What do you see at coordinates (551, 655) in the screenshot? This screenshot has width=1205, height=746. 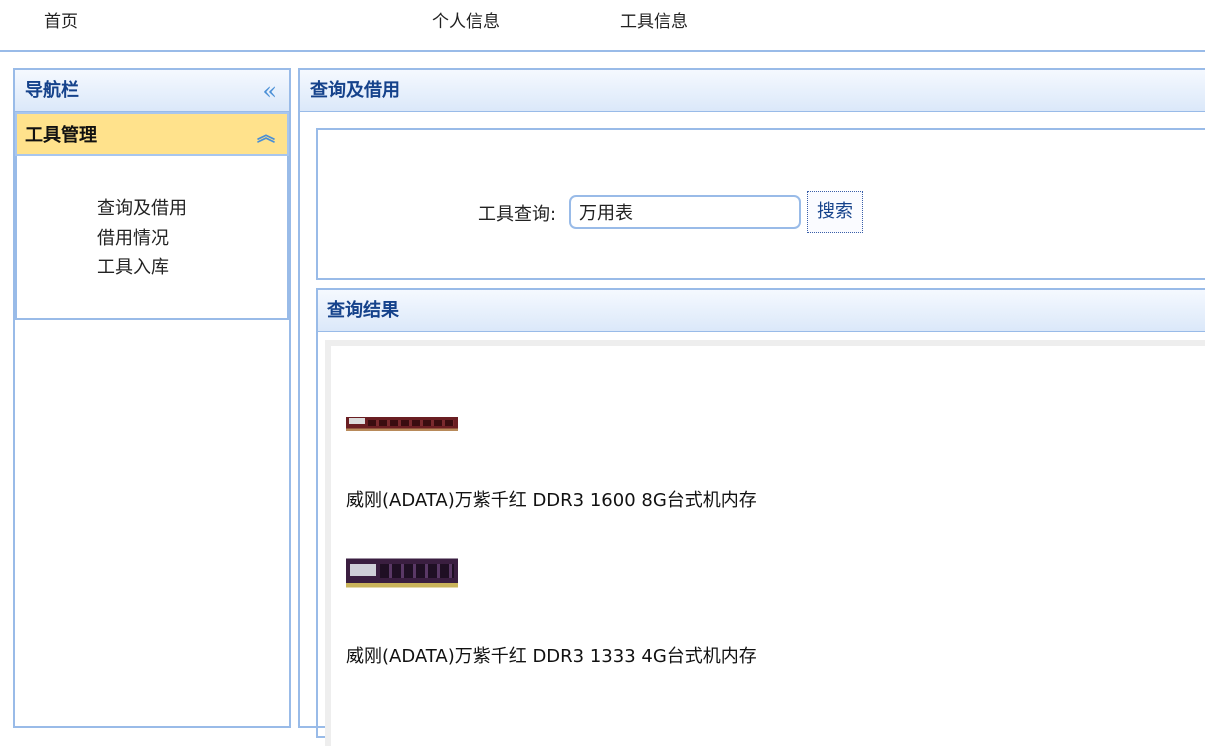 I see `product-name: 威刚(ADATA)万紫千红 DDR3 1333 4G台式机内存` at bounding box center [551, 655].